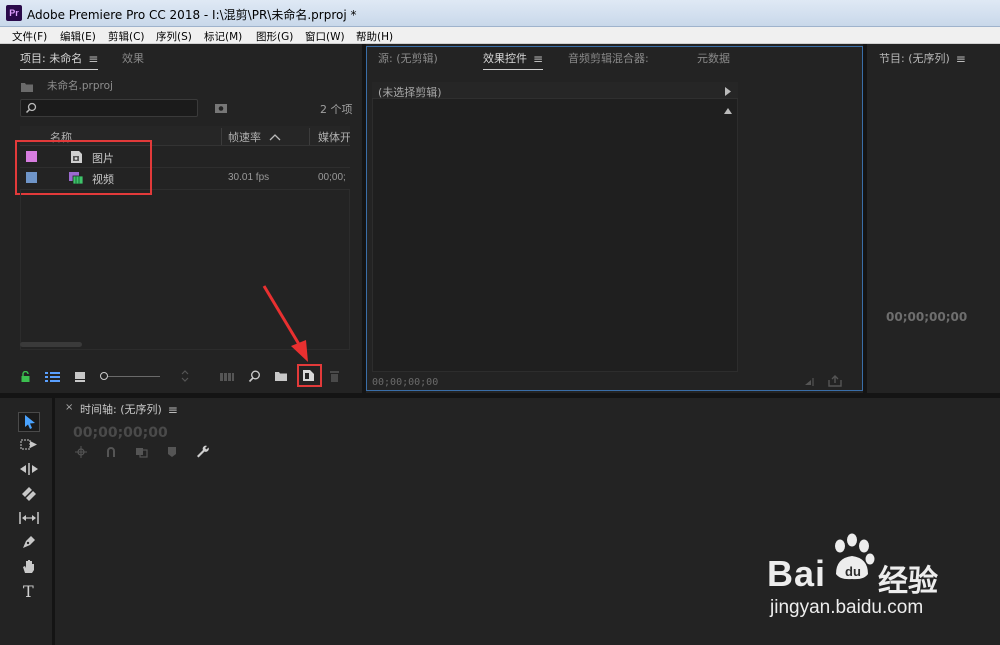 Image resolution: width=1000 pixels, height=645 pixels. What do you see at coordinates (933, 218) in the screenshot?
I see `program-monitor-panel: 节目: (无序列) ≡ 00;00;00;00` at bounding box center [933, 218].